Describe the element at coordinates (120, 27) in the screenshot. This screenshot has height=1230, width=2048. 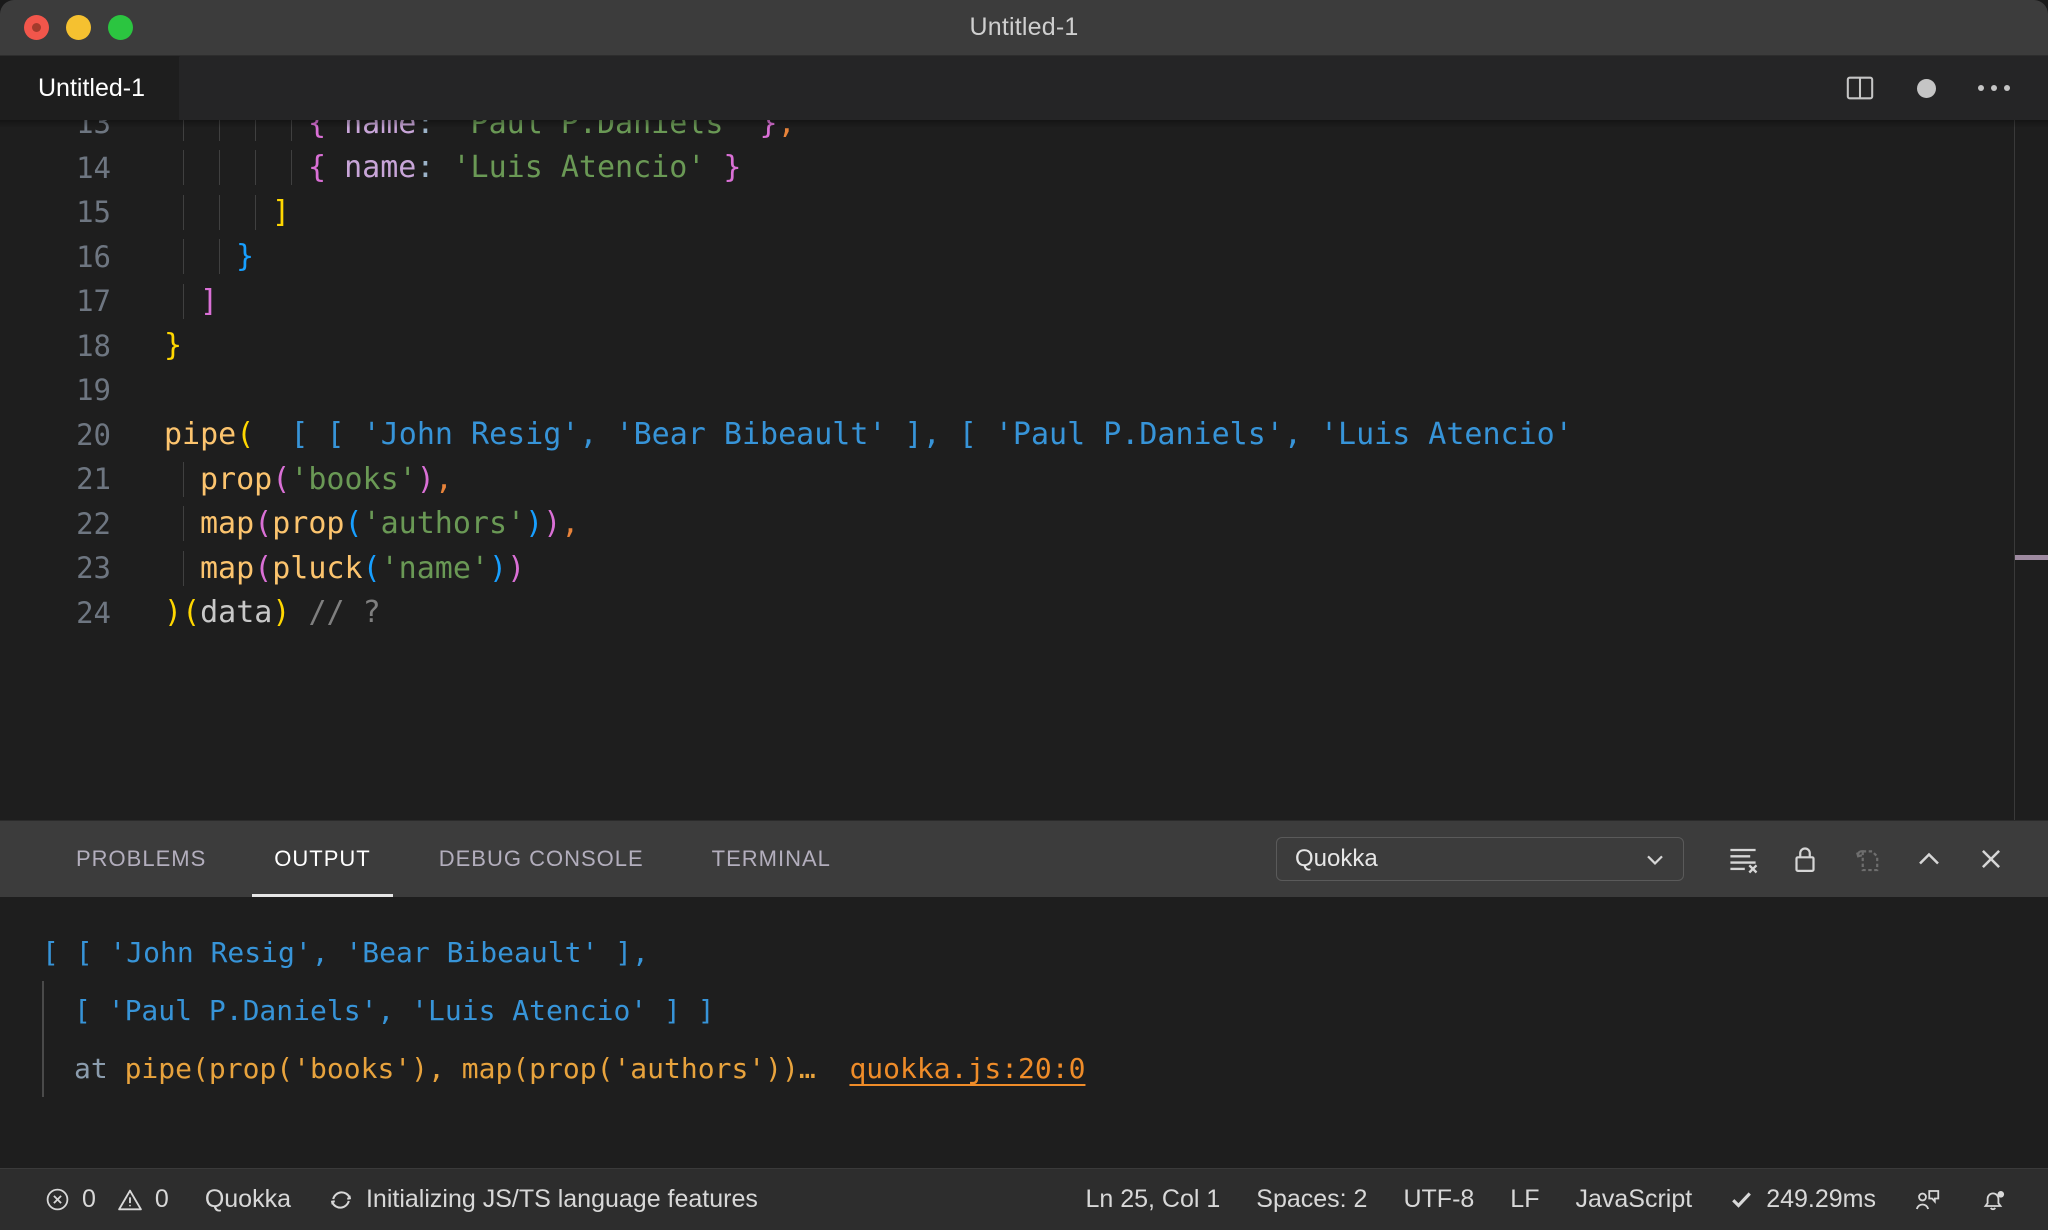
I see `maximize-button` at that location.